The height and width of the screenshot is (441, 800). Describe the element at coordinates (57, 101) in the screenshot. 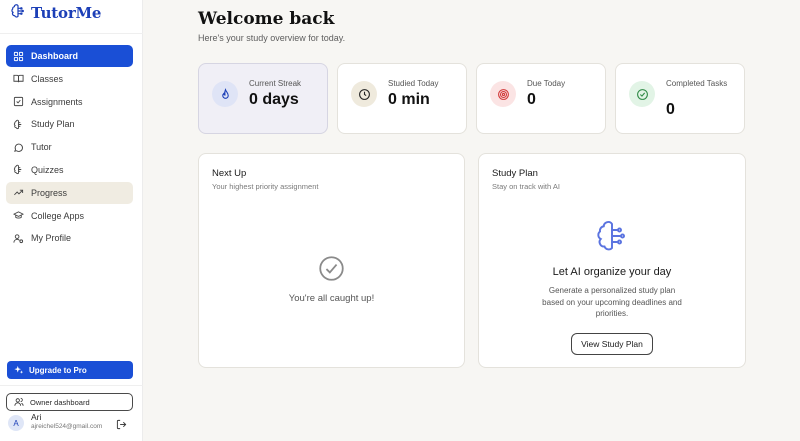

I see `sidebar-item-label: Assignments` at that location.